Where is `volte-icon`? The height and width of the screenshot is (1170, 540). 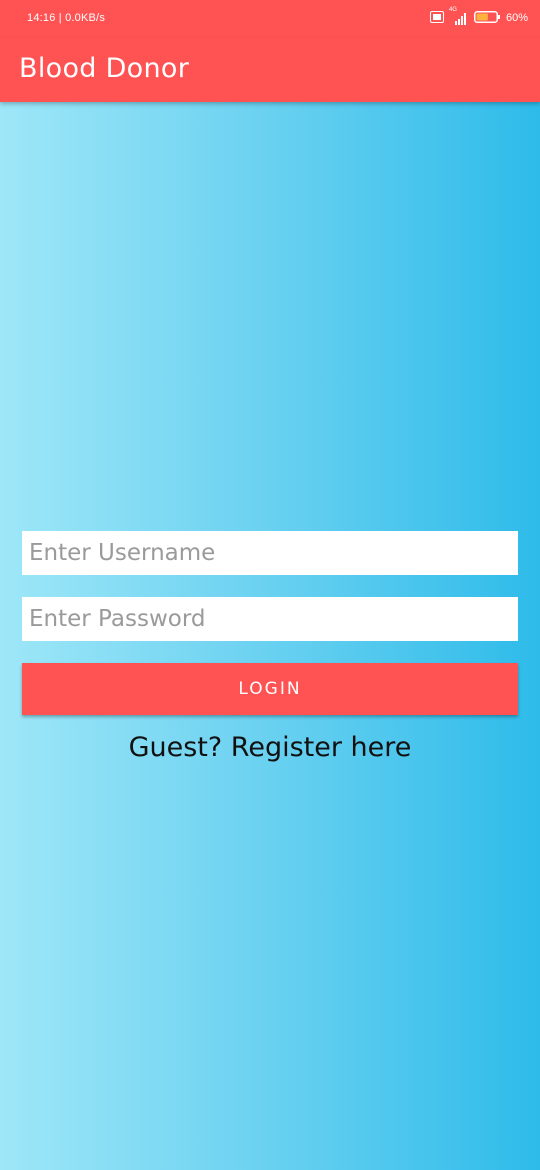 volte-icon is located at coordinates (436, 18).